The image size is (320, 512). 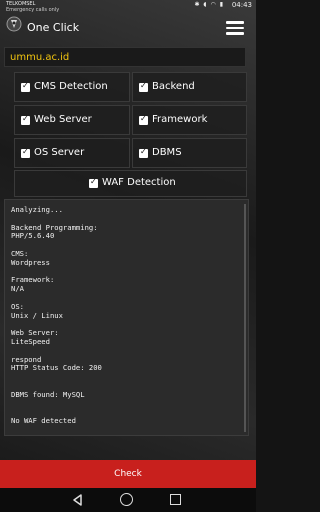 What do you see at coordinates (53, 27) in the screenshot?
I see `app-title: One Click` at bounding box center [53, 27].